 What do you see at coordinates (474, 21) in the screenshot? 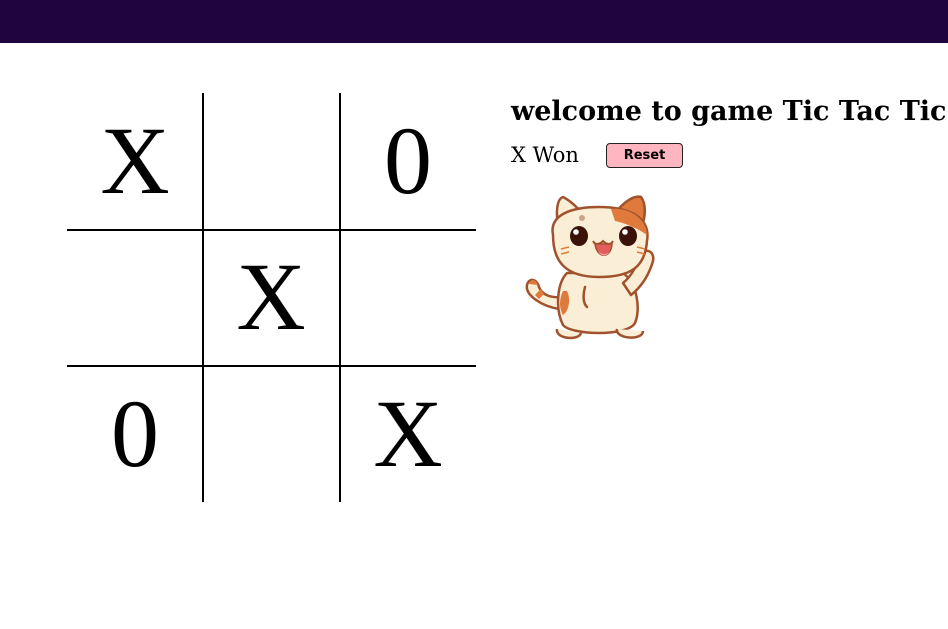
I see `top-header-bar` at bounding box center [474, 21].